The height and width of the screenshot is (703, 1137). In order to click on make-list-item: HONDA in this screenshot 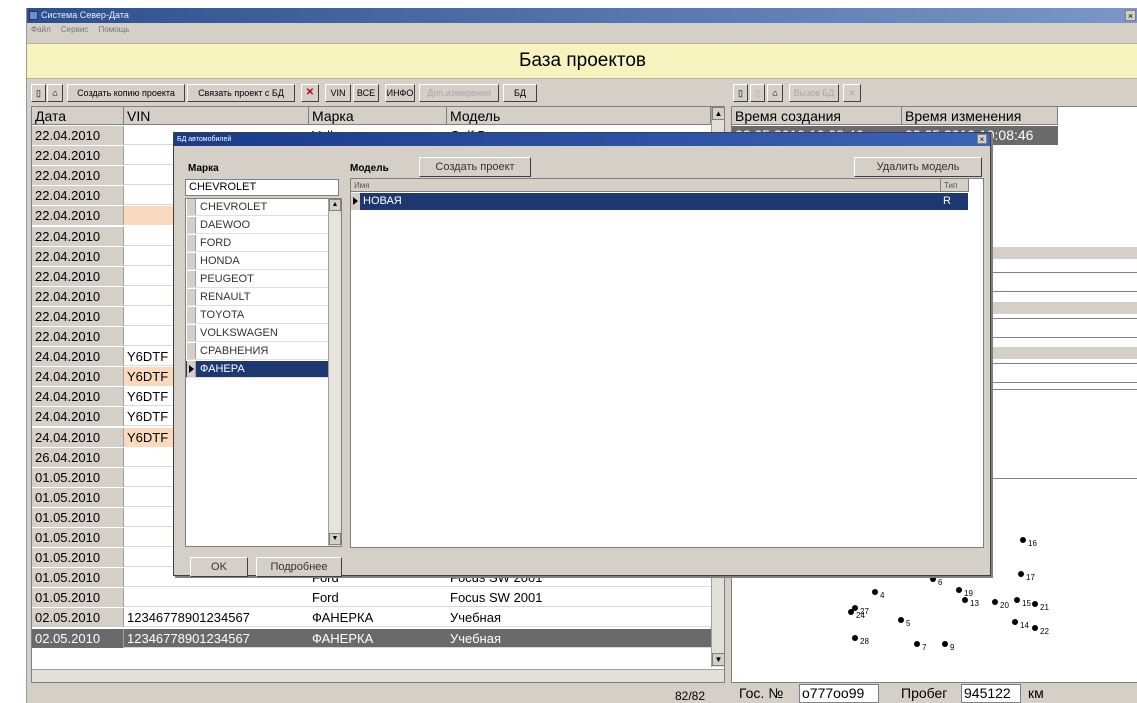, I will do `click(257, 261)`.